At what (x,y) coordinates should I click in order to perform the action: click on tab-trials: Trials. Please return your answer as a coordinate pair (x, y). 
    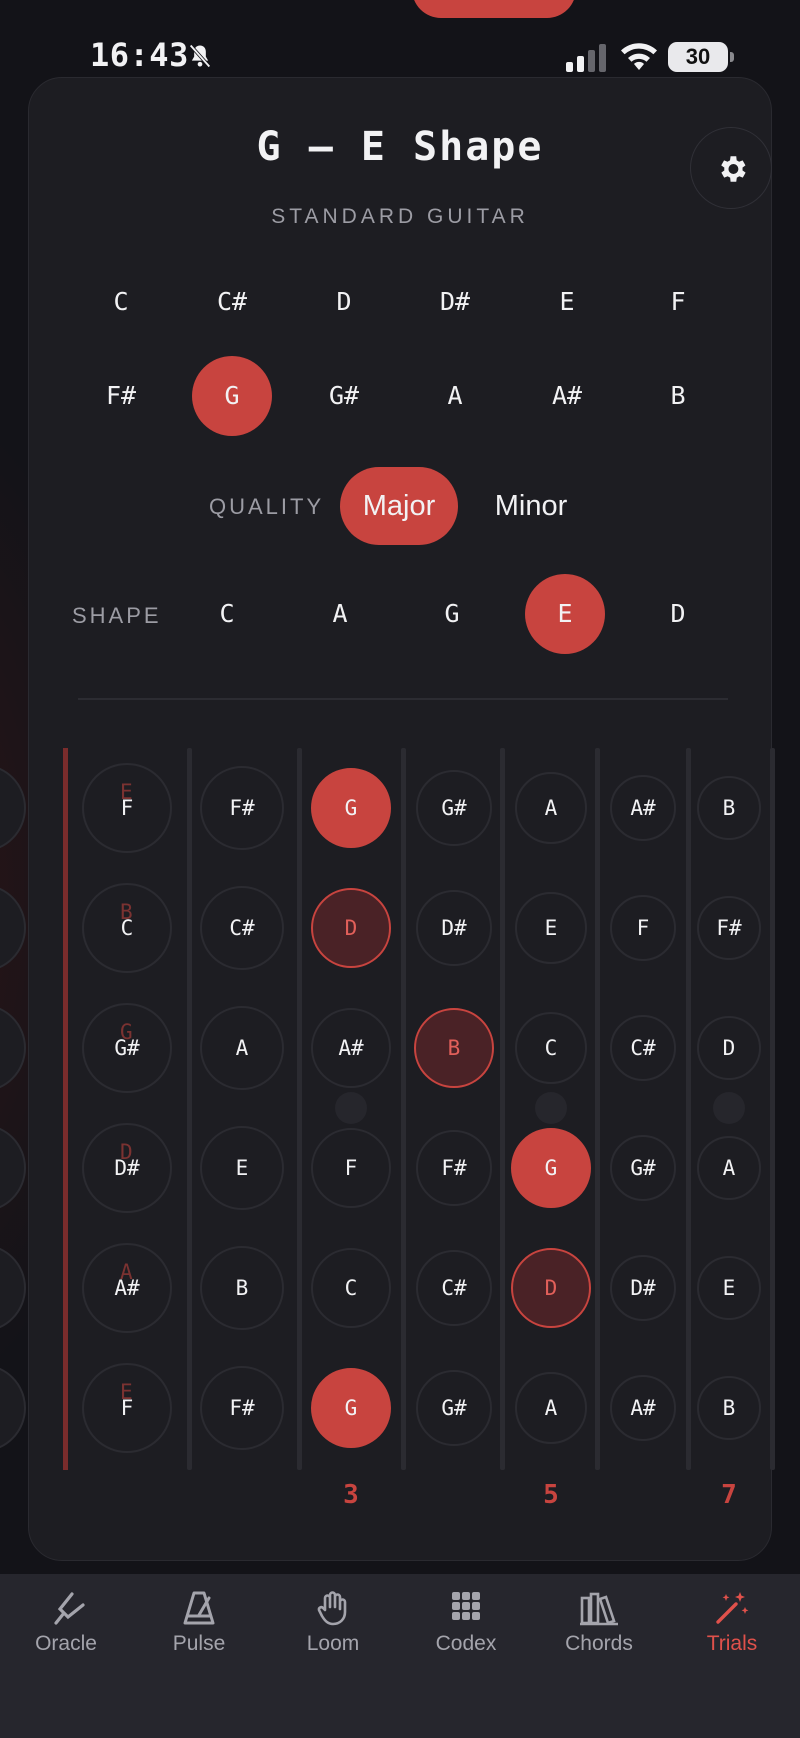
    Looking at the image, I should click on (732, 1623).